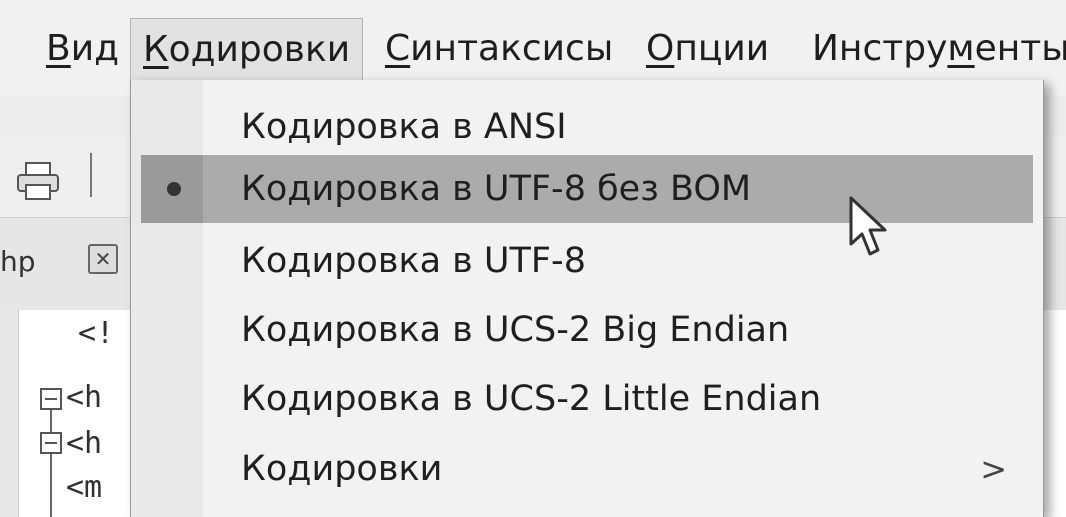  What do you see at coordinates (84, 487) in the screenshot?
I see `code-line: <m` at bounding box center [84, 487].